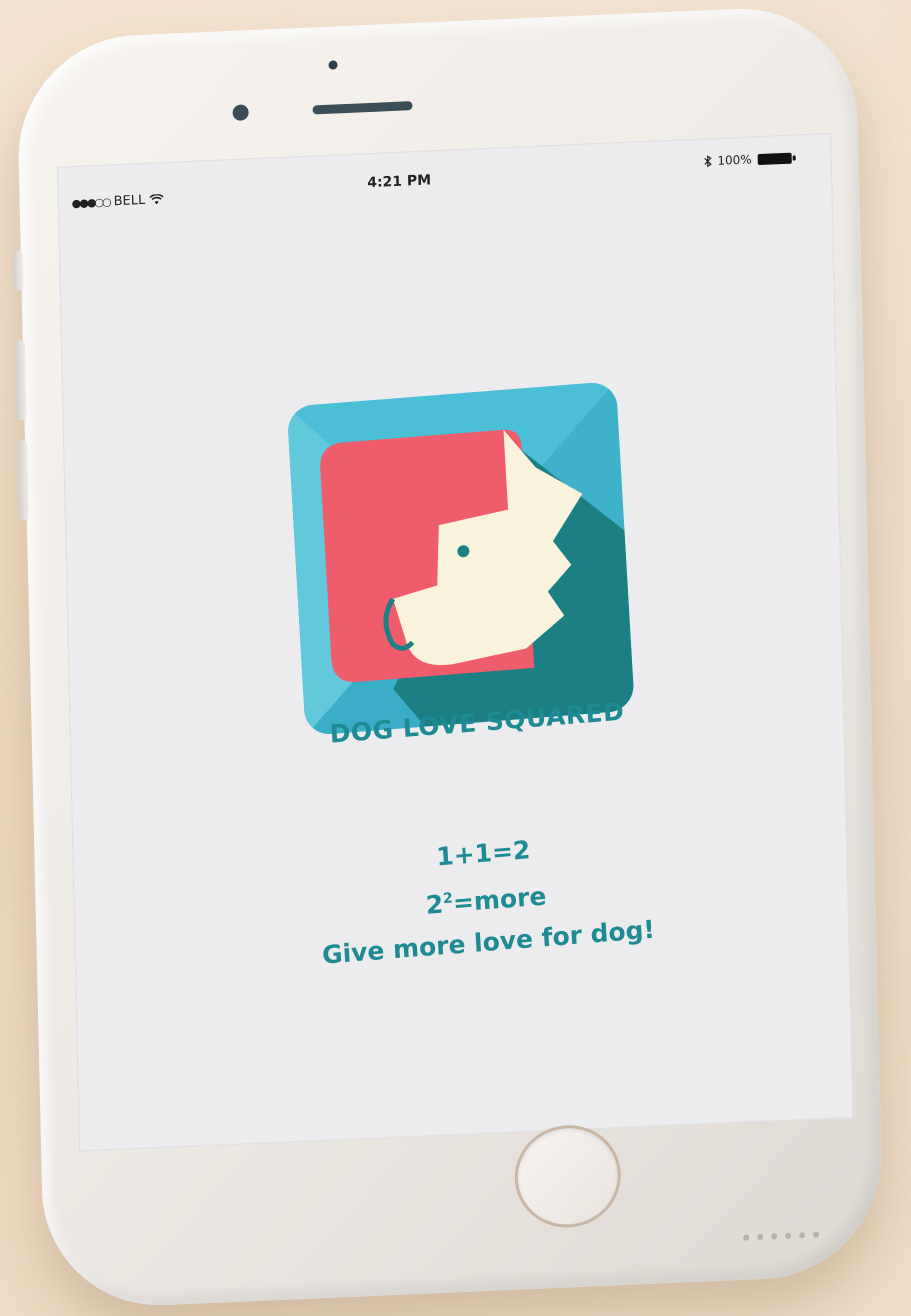 Image resolution: width=911 pixels, height=1316 pixels. Describe the element at coordinates (774, 158) in the screenshot. I see `battery-icon` at that location.